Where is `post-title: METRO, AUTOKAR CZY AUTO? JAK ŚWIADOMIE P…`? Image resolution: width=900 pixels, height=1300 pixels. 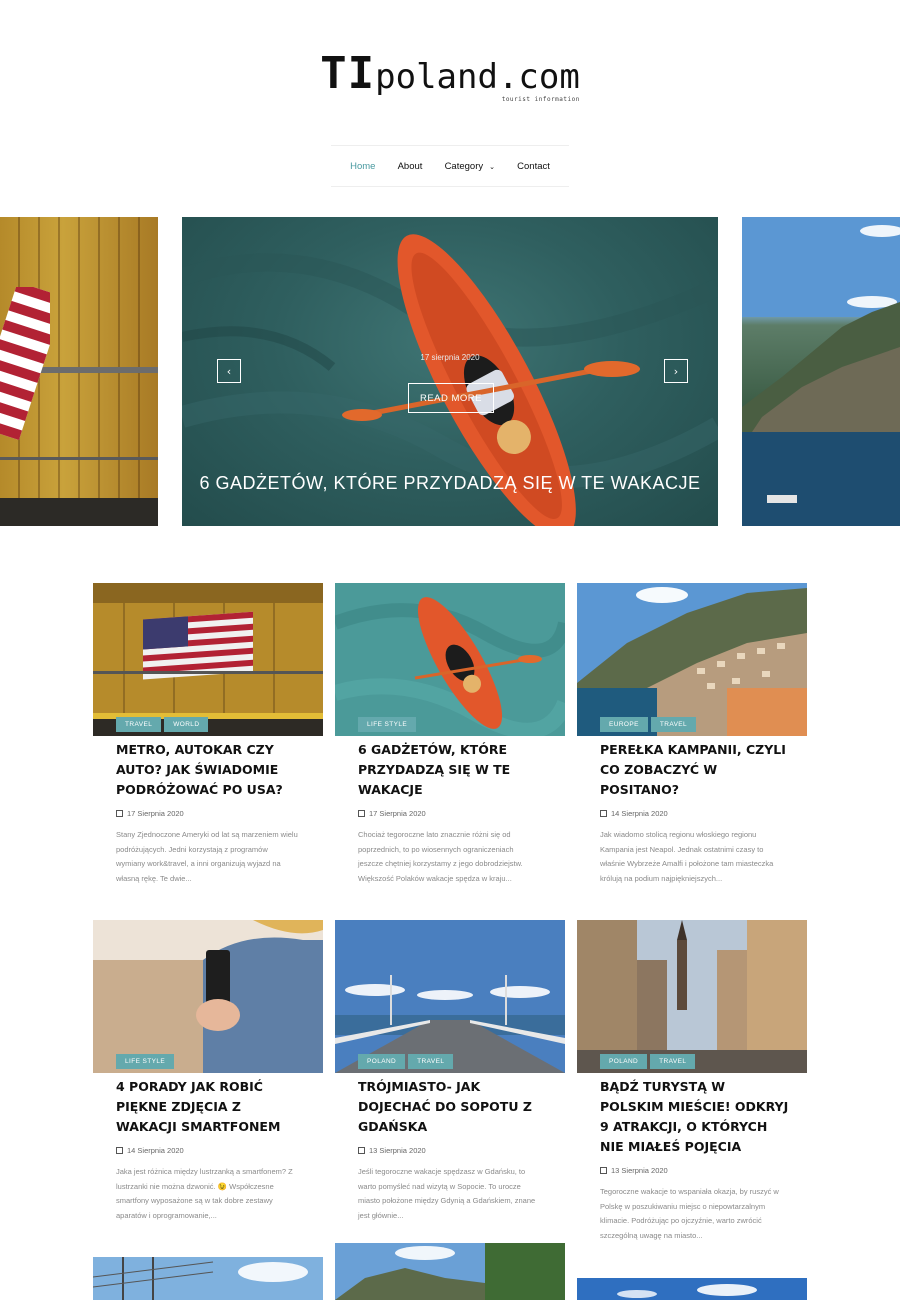 post-title: METRO, AUTOKAR CZY AUTO? JAK ŚWIADOMIE P… is located at coordinates (211, 770).